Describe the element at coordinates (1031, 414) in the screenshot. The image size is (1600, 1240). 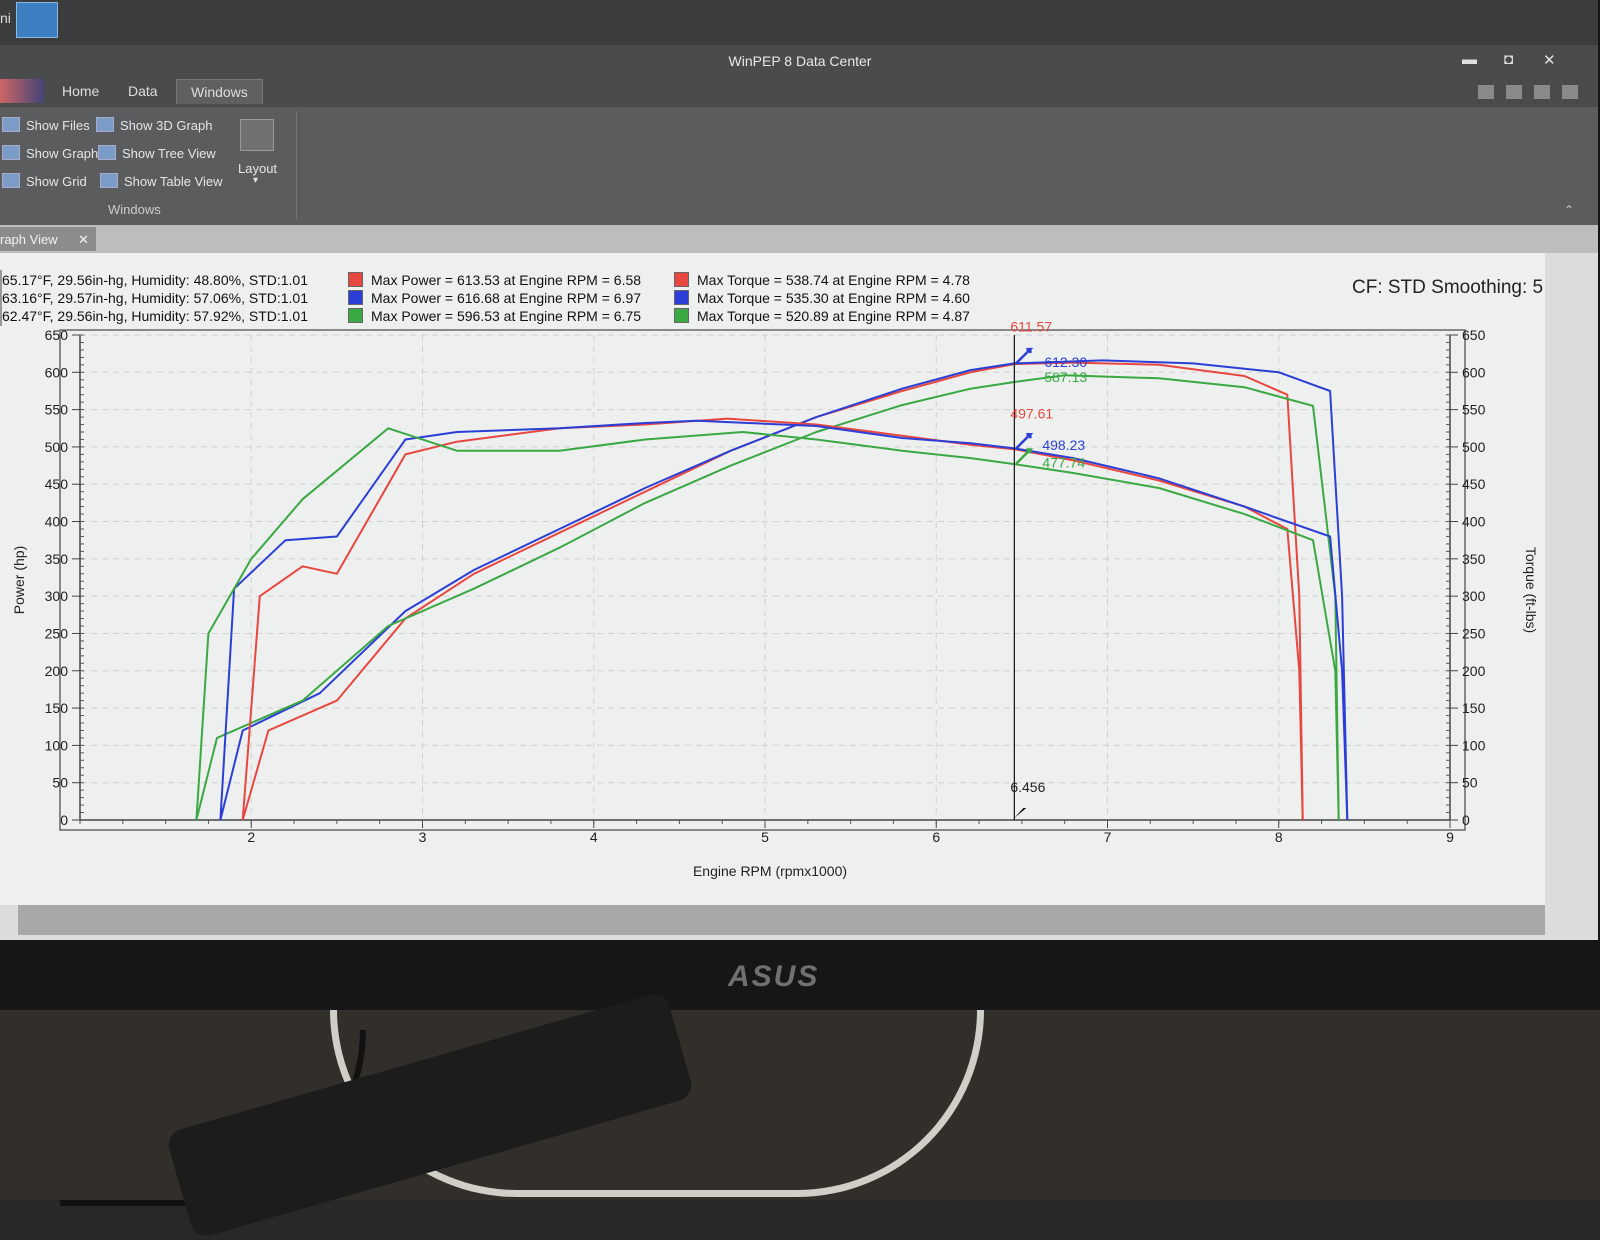
I see `cursor-torque-red-value: 497.61` at that location.